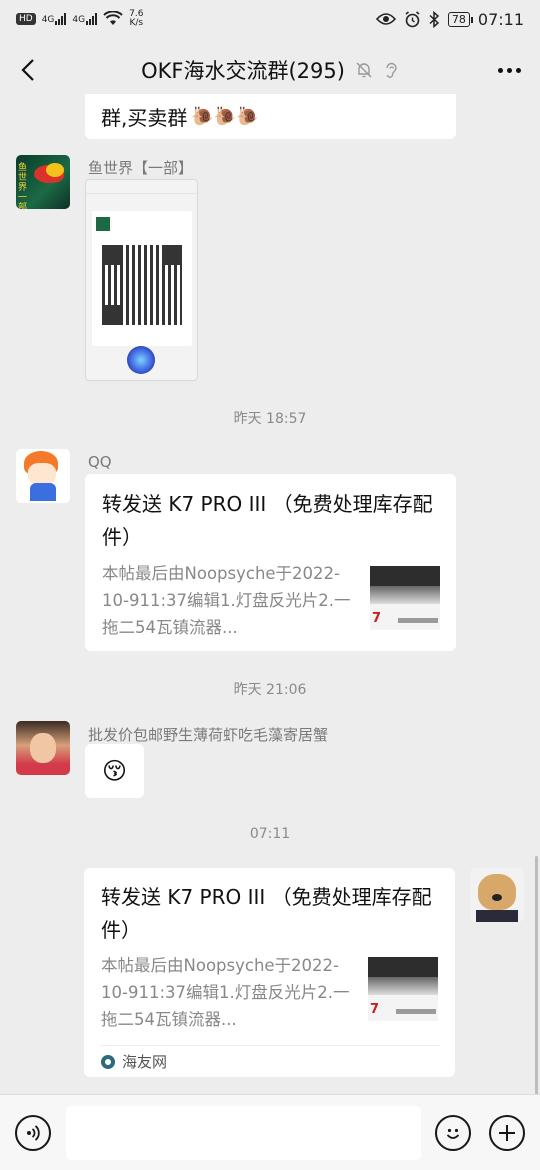  I want to click on link-card-source: 海友网, so click(134, 1061).